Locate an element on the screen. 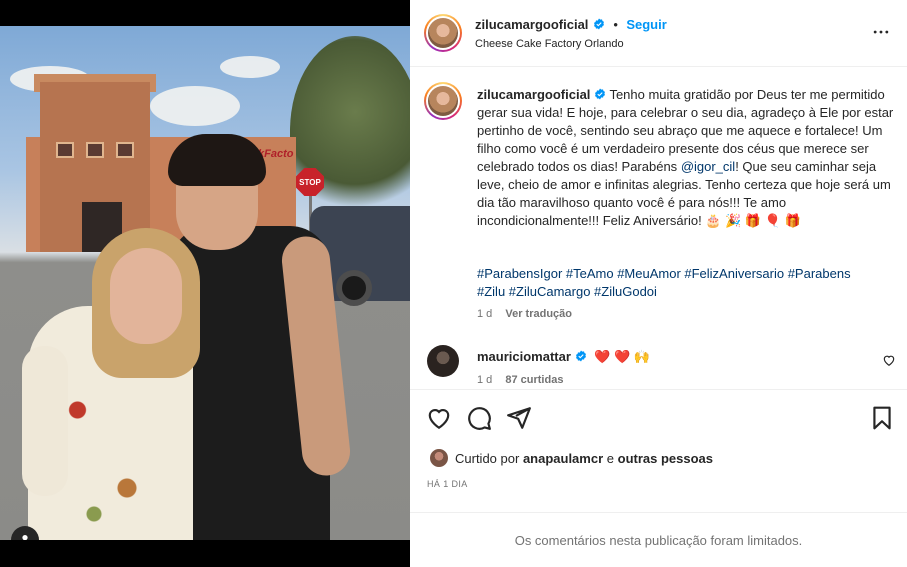 This screenshot has height=567, width=907. caption-meta: 1 d Ver tradução is located at coordinates (524, 314).